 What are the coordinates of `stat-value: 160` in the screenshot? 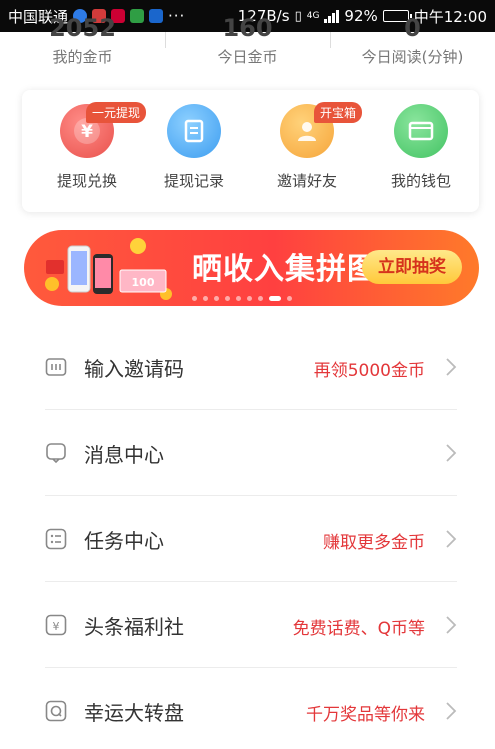 It's located at (247, 28).